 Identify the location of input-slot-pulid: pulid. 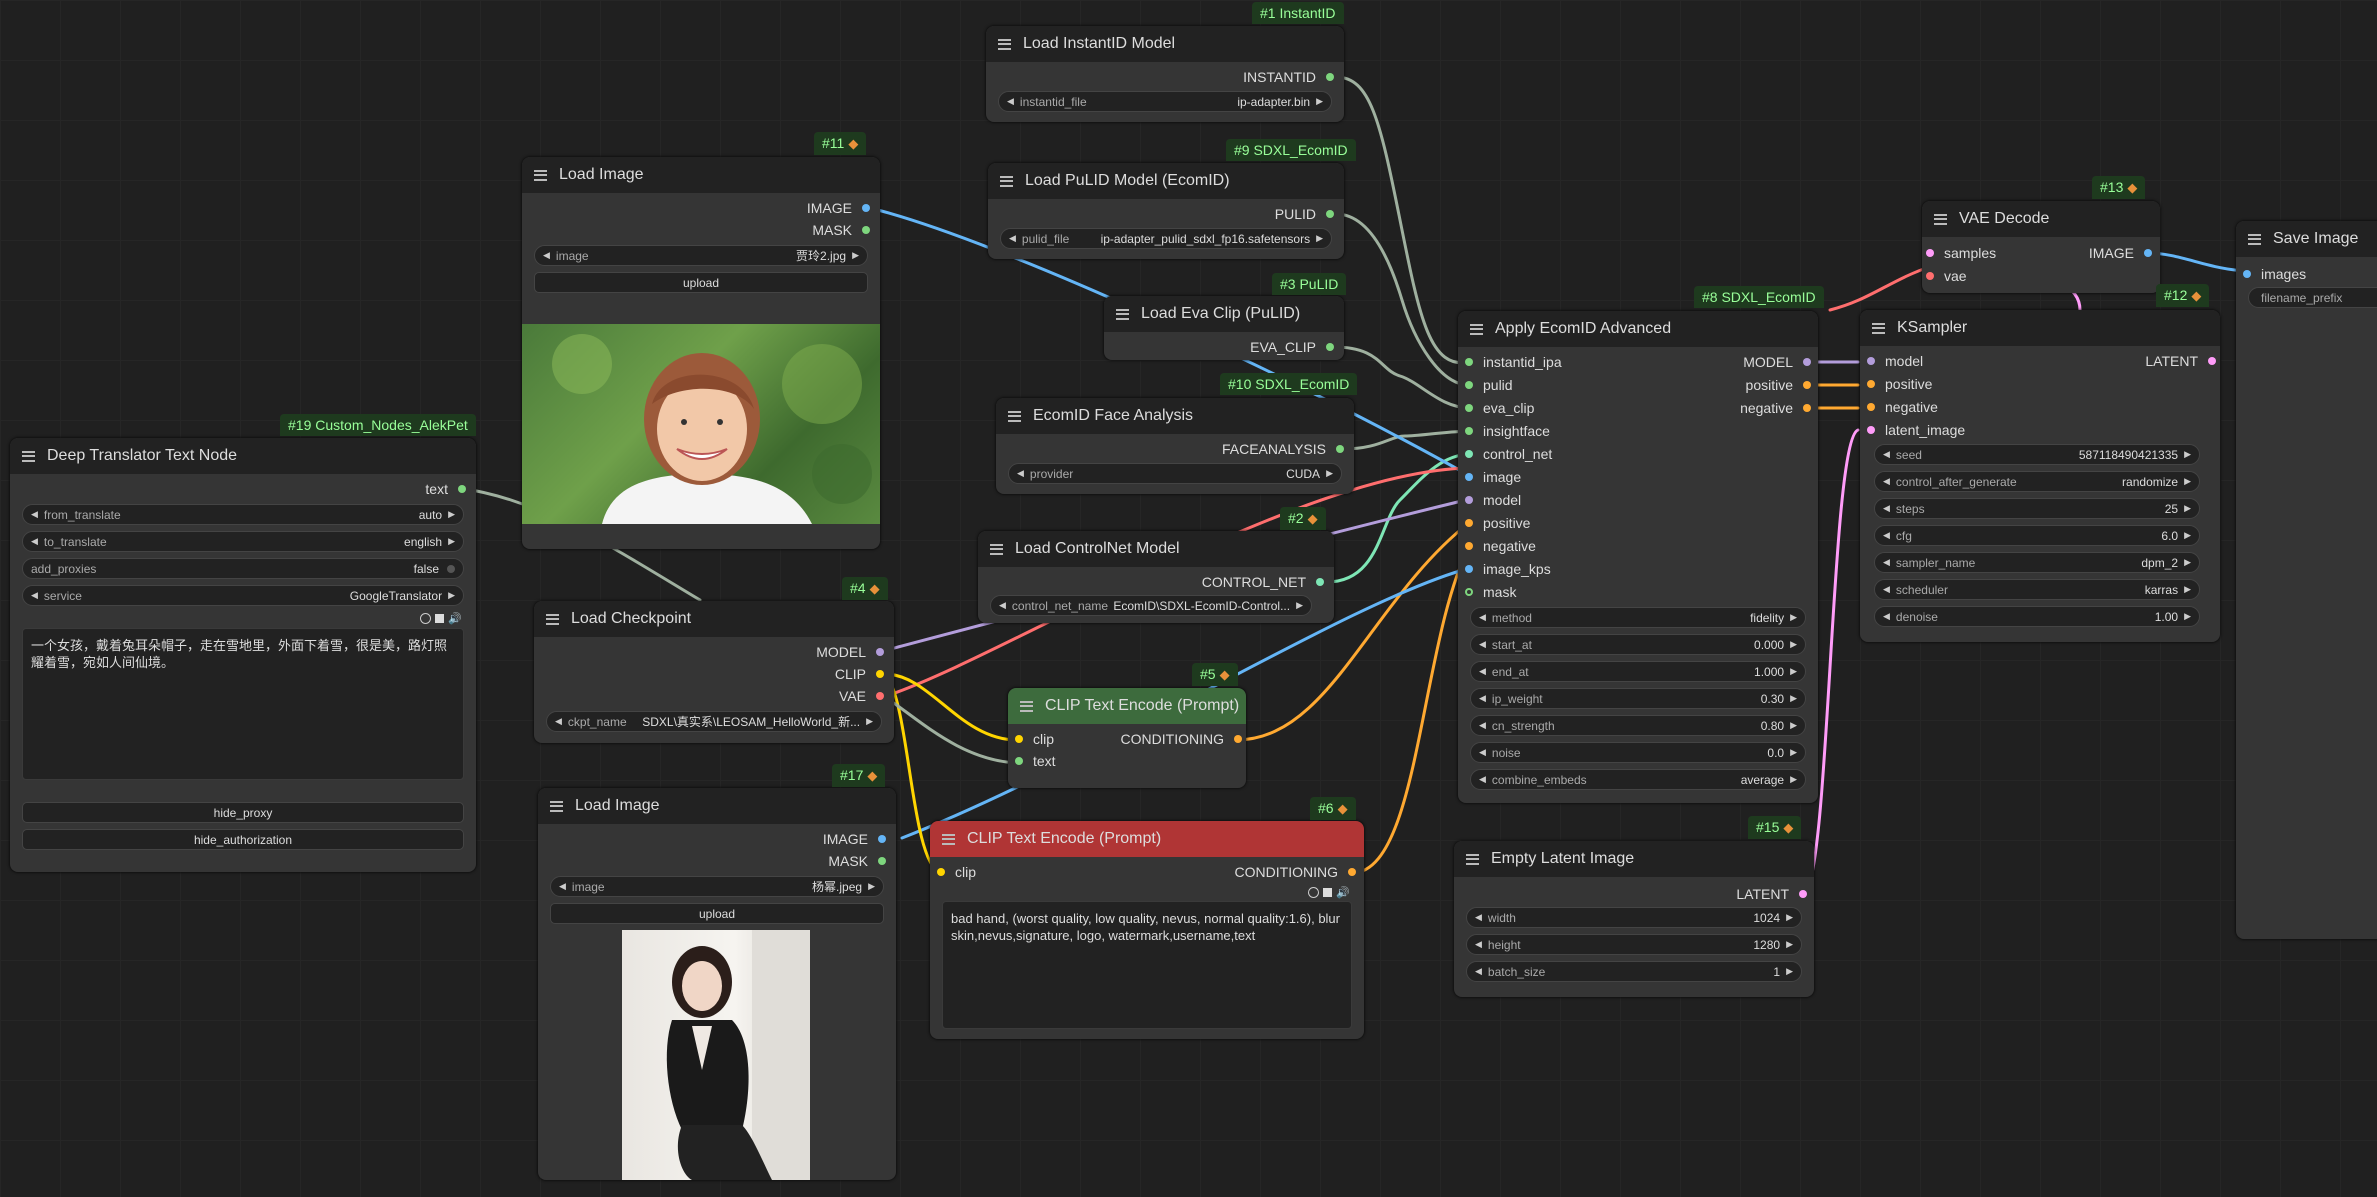
(1489, 385).